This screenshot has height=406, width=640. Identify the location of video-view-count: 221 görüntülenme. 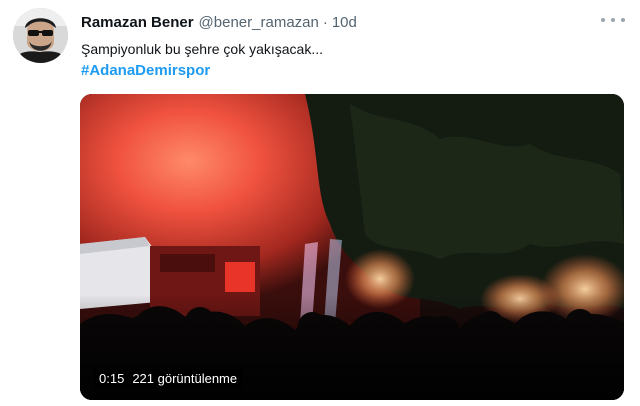
(185, 378).